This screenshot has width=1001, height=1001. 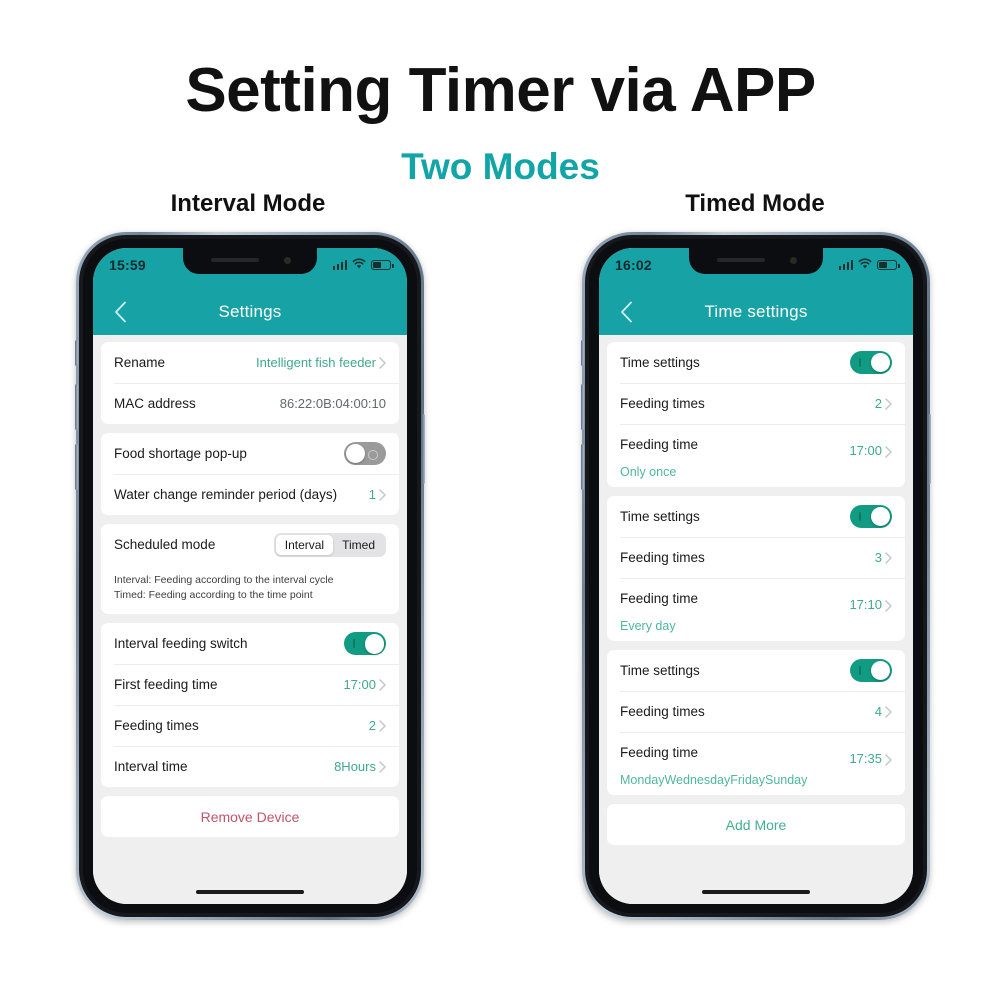 I want to click on page-title: Setting Timer via APP, so click(x=500, y=90).